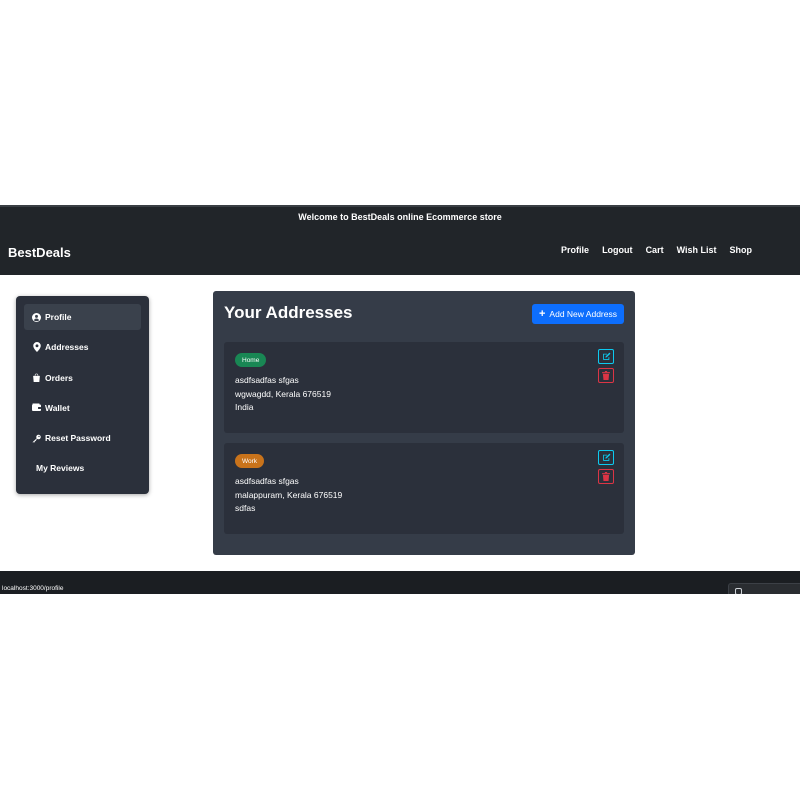 Image resolution: width=800 pixels, height=800 pixels. I want to click on address-type-badge: Work, so click(250, 461).